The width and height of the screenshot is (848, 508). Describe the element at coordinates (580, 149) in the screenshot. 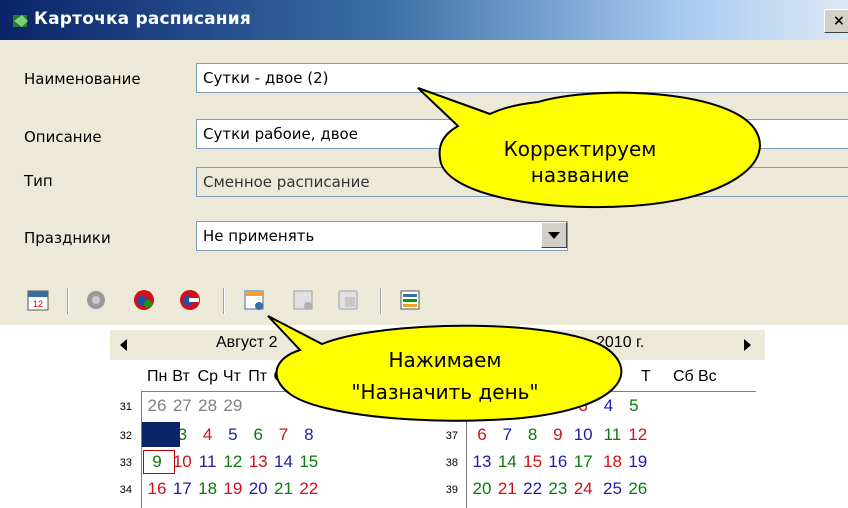

I see `callout-rename-line-1: Корректируем` at that location.